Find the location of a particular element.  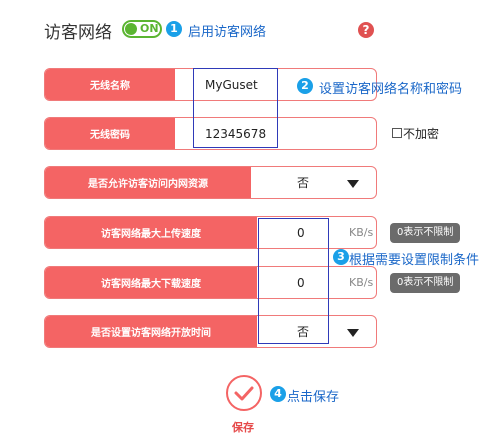

download-speed-label: 访客网络最大下载速度 is located at coordinates (151, 282).